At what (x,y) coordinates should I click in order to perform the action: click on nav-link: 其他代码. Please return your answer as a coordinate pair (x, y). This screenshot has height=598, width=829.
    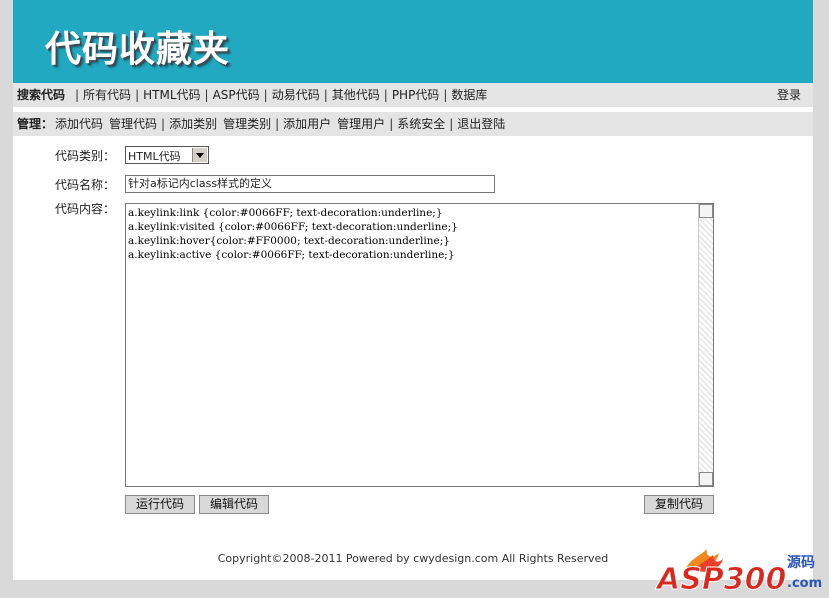
    Looking at the image, I should click on (356, 95).